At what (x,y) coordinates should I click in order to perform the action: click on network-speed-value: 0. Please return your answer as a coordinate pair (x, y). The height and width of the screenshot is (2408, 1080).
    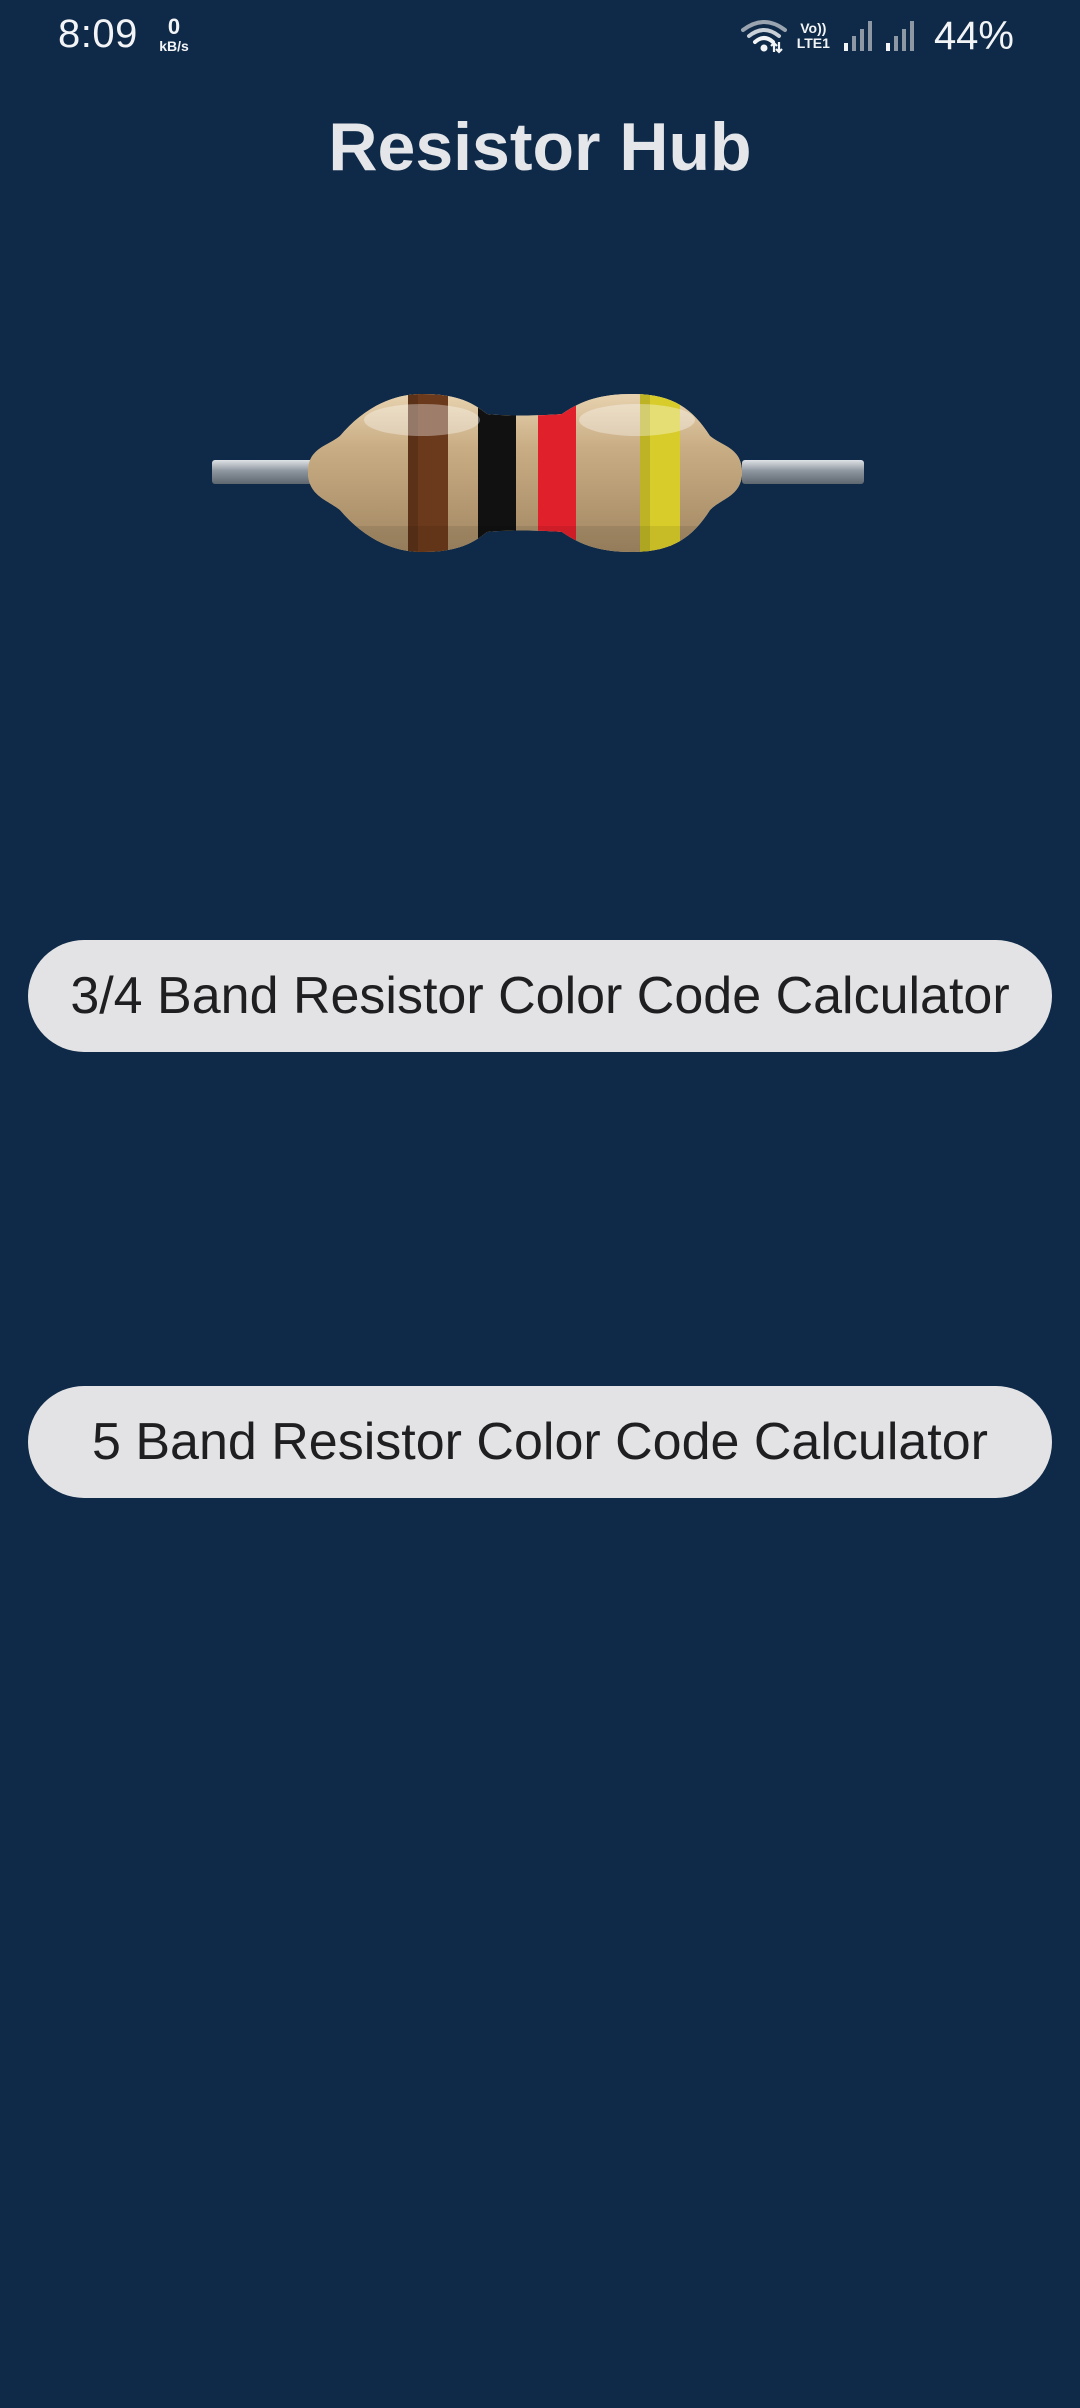
    Looking at the image, I should click on (174, 26).